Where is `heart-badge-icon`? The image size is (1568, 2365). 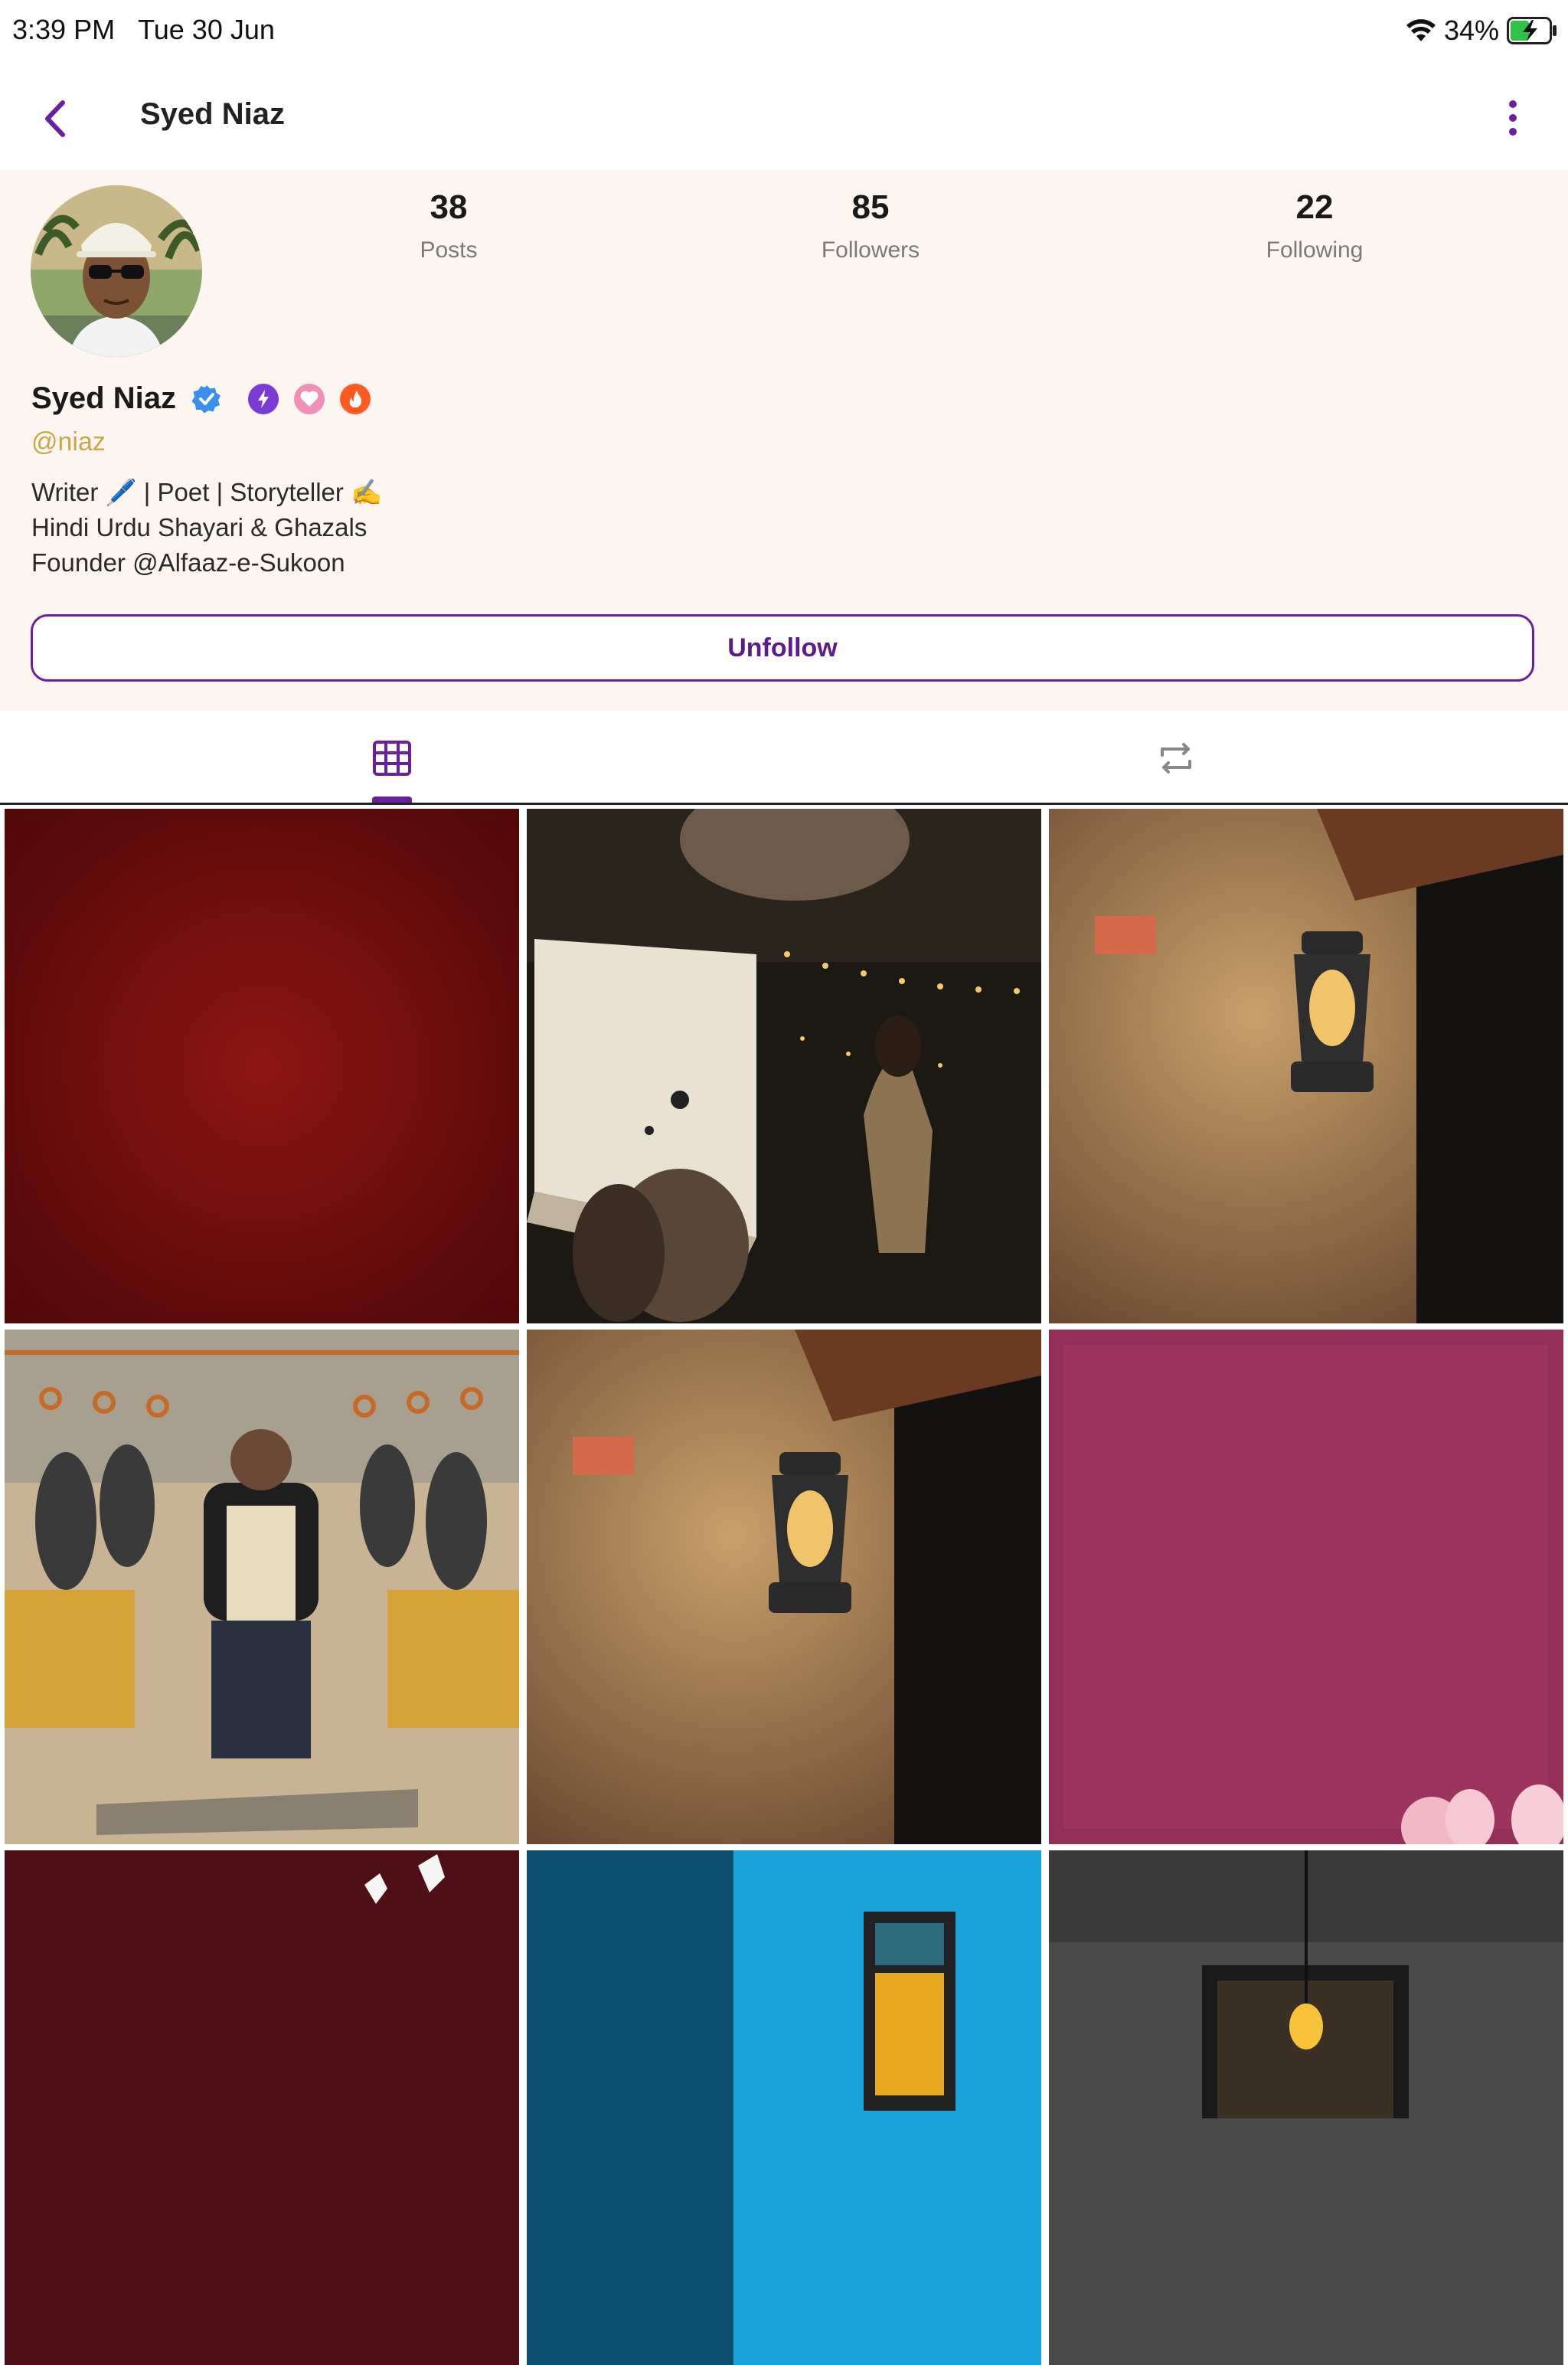 heart-badge-icon is located at coordinates (309, 398).